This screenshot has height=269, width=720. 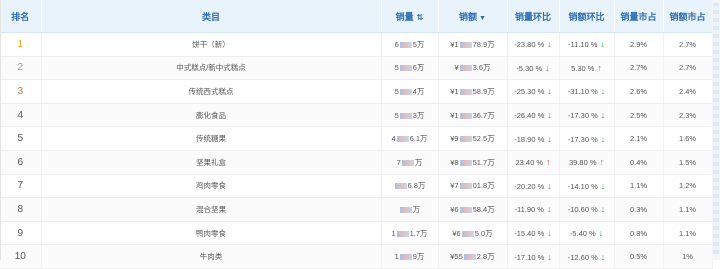 I want to click on header-volume-mom: 销量环比, so click(x=533, y=16).